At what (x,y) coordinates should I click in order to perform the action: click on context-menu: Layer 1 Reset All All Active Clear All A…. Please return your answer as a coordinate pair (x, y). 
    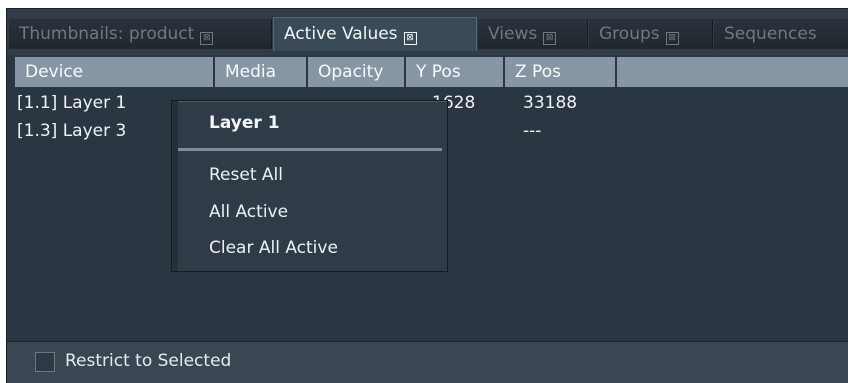
    Looking at the image, I should click on (309, 186).